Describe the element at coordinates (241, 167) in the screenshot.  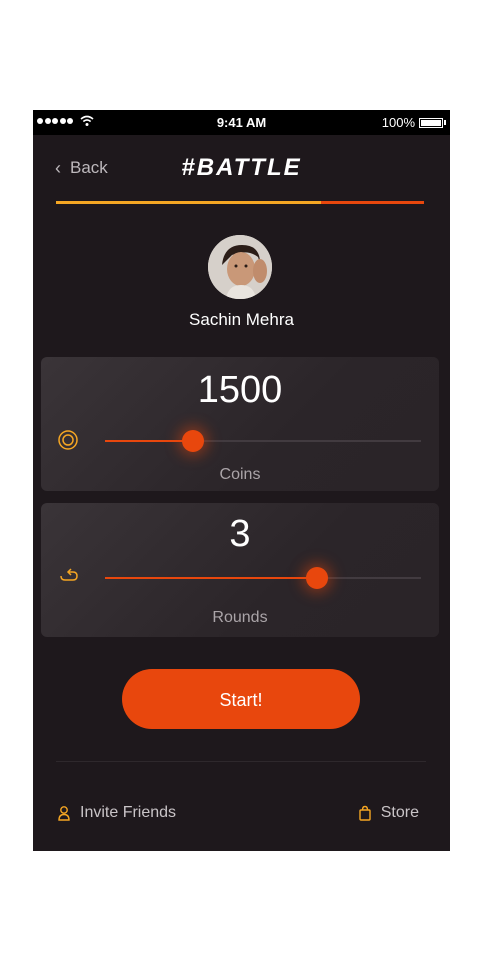
I see `page-title: #BATTLE` at that location.